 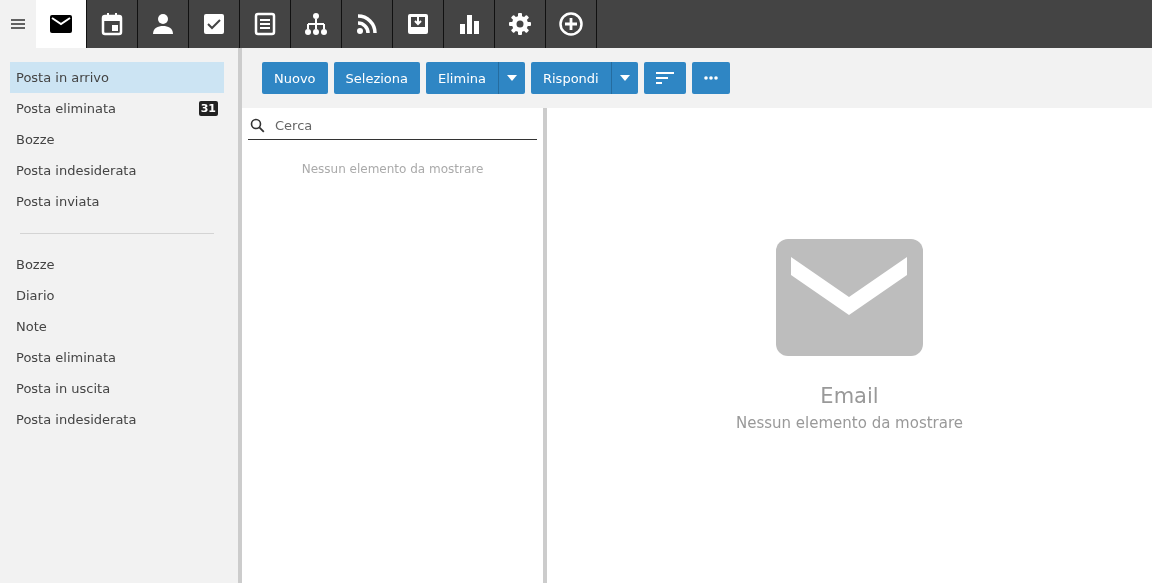 I want to click on search-icon, so click(x=257, y=125).